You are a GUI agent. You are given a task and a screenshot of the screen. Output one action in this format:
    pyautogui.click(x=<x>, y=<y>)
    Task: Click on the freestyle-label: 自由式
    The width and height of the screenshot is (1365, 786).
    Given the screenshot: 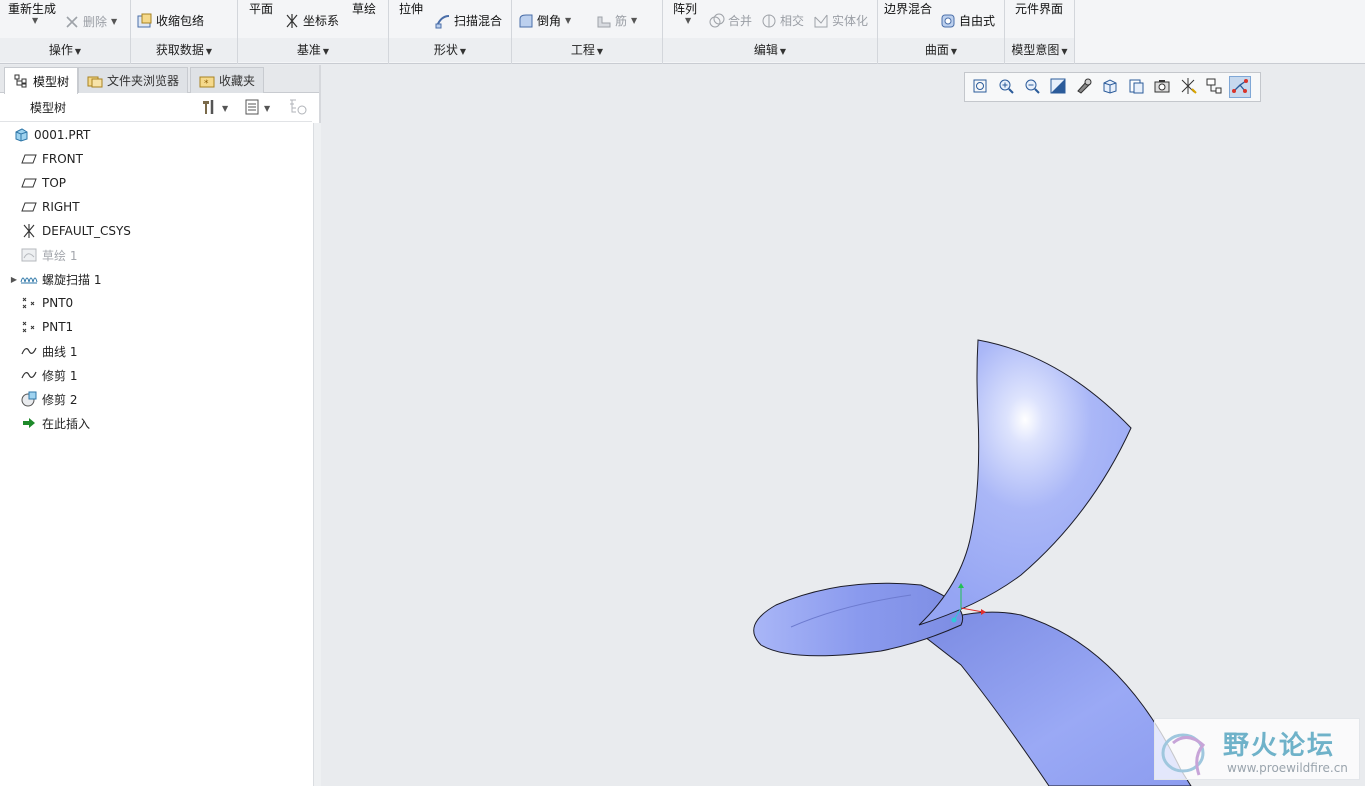 What is the action you would take?
    pyautogui.click(x=977, y=21)
    